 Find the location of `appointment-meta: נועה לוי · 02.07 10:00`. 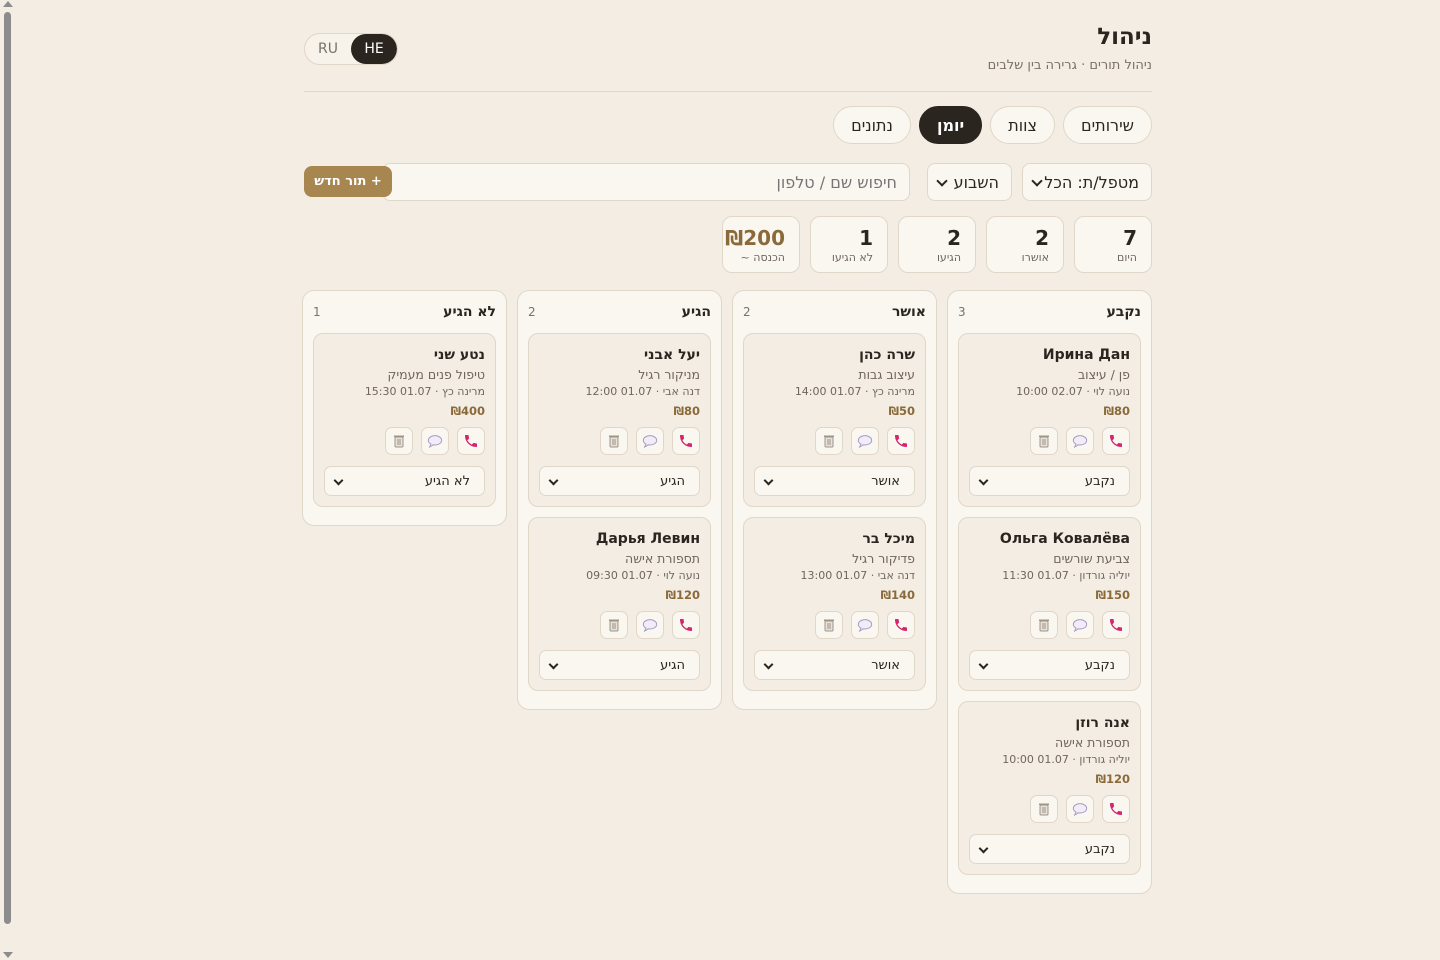

appointment-meta: נועה לוי · 02.07 10:00 is located at coordinates (1073, 391).